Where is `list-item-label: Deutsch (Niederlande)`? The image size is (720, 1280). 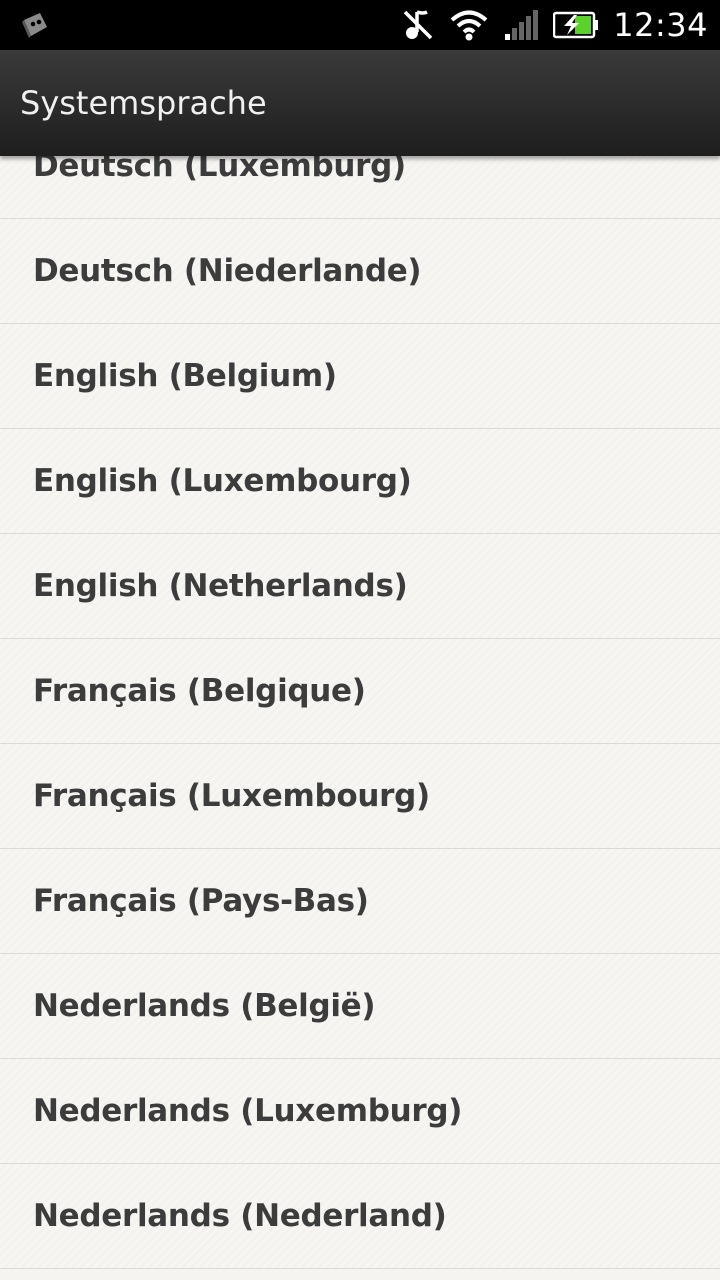 list-item-label: Deutsch (Niederlande) is located at coordinates (227, 271).